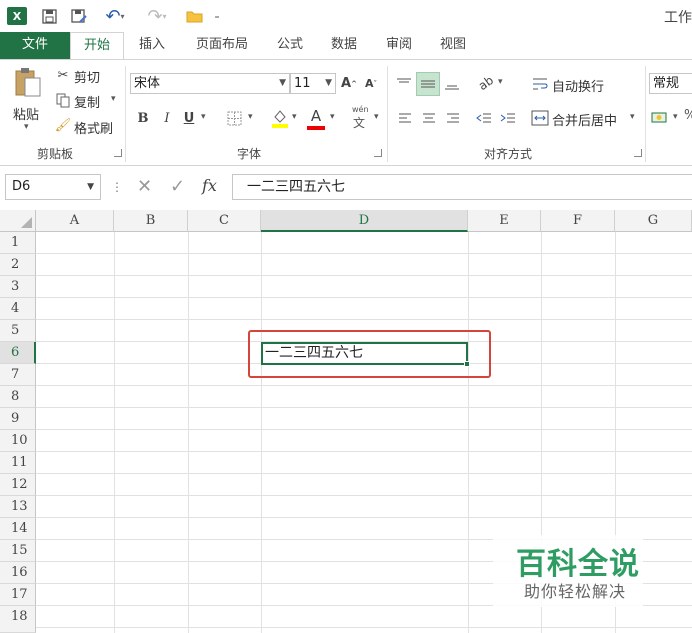 The width and height of the screenshot is (692, 633). Describe the element at coordinates (234, 118) in the screenshot. I see `borders-icon` at that location.